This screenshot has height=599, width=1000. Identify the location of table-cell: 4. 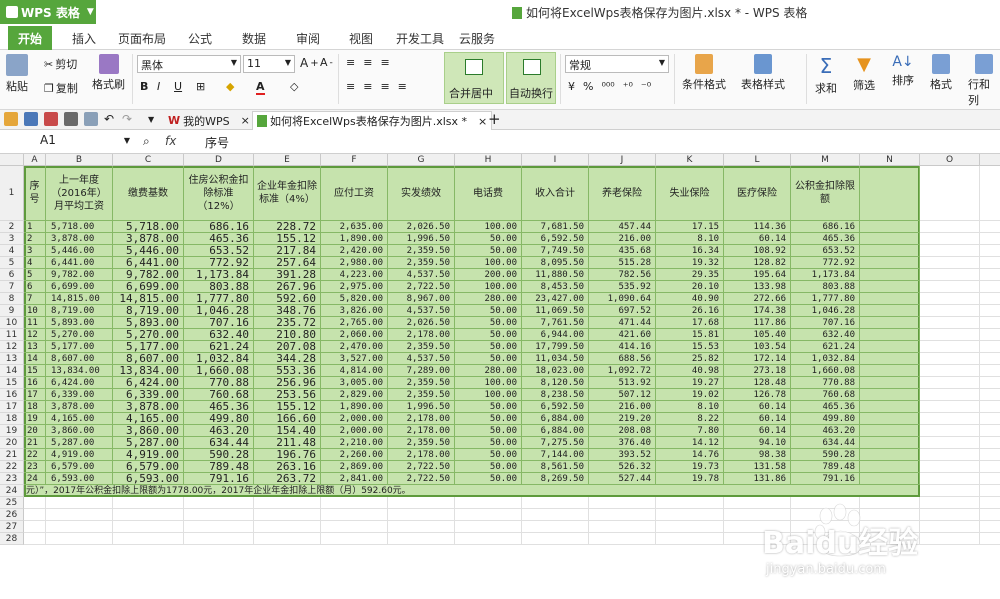
(35, 263).